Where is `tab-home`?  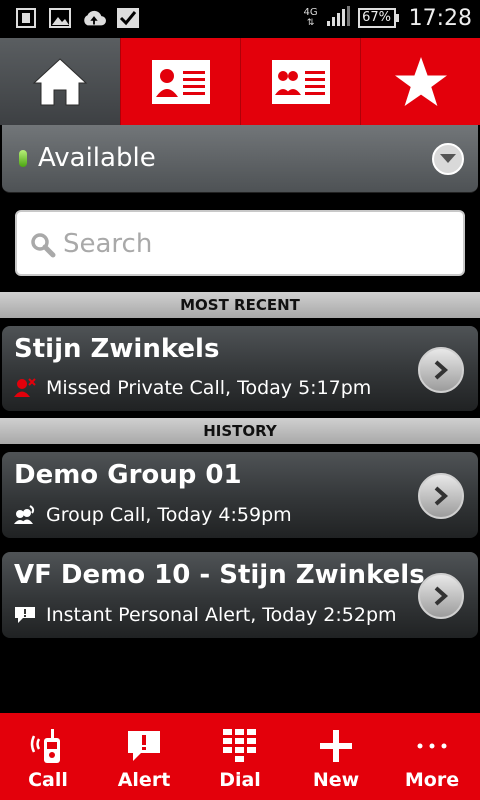
tab-home is located at coordinates (60, 81).